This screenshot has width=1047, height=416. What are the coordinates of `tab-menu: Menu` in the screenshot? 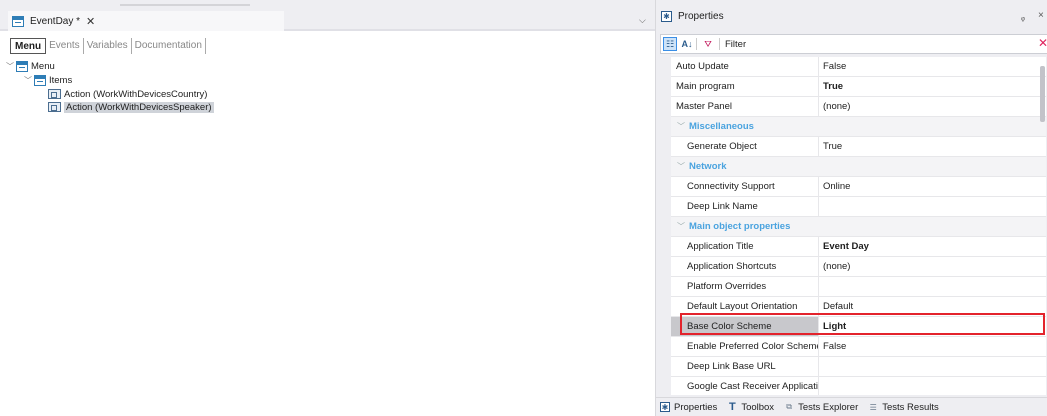 It's located at (28, 46).